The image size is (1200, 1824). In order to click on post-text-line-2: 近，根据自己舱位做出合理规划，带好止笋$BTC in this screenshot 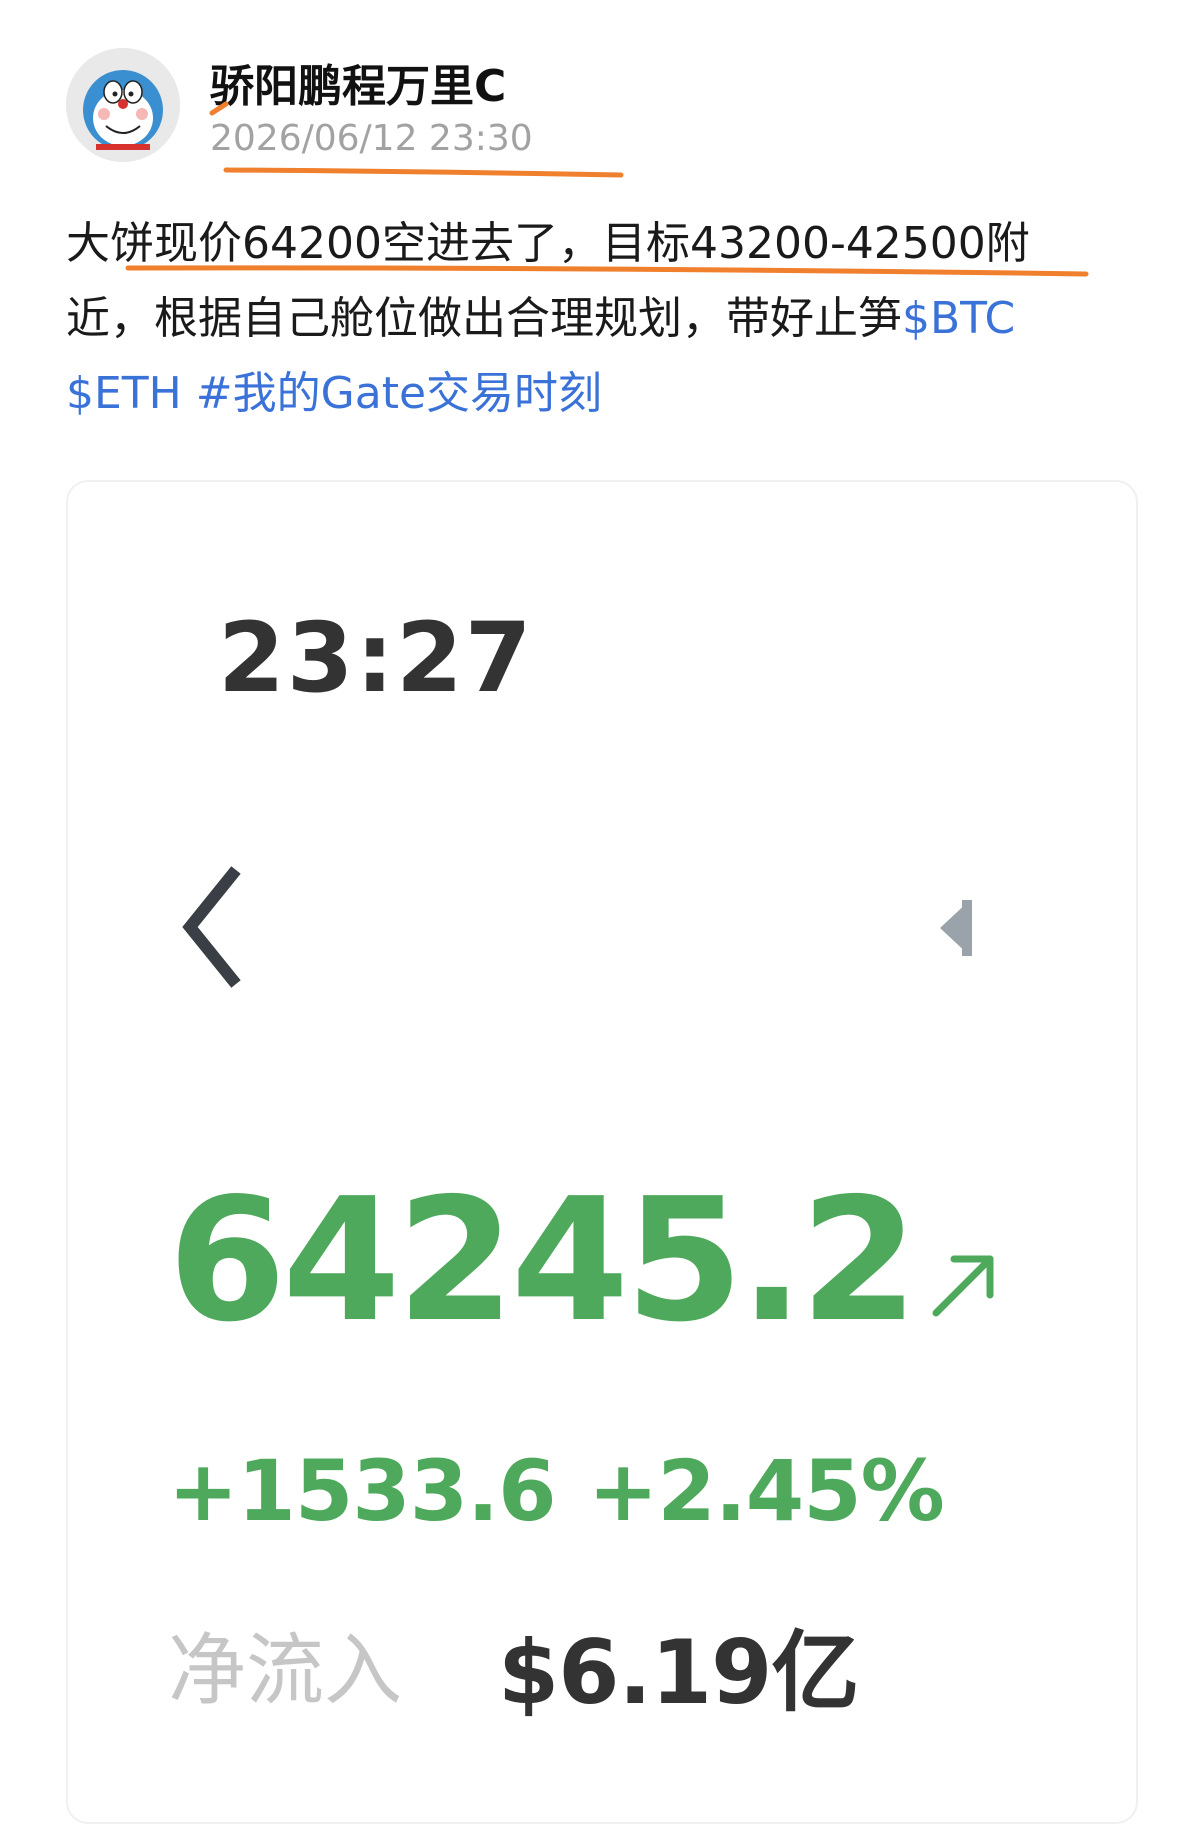, I will do `click(606, 318)`.